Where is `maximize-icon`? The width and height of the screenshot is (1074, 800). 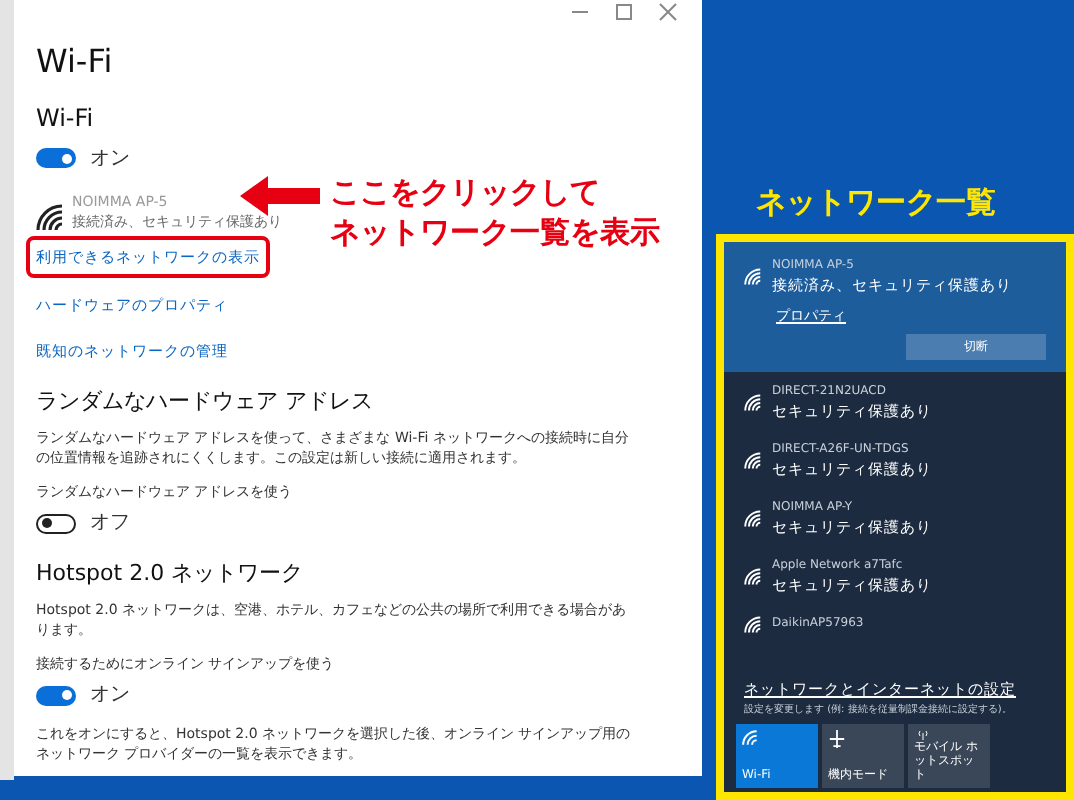 maximize-icon is located at coordinates (624, 12).